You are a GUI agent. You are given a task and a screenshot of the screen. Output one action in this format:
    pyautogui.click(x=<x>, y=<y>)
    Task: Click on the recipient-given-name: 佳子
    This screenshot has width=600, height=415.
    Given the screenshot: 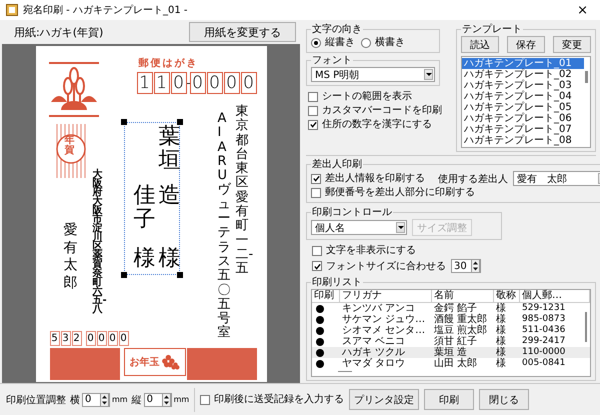 What is the action you would take?
    pyautogui.click(x=145, y=208)
    